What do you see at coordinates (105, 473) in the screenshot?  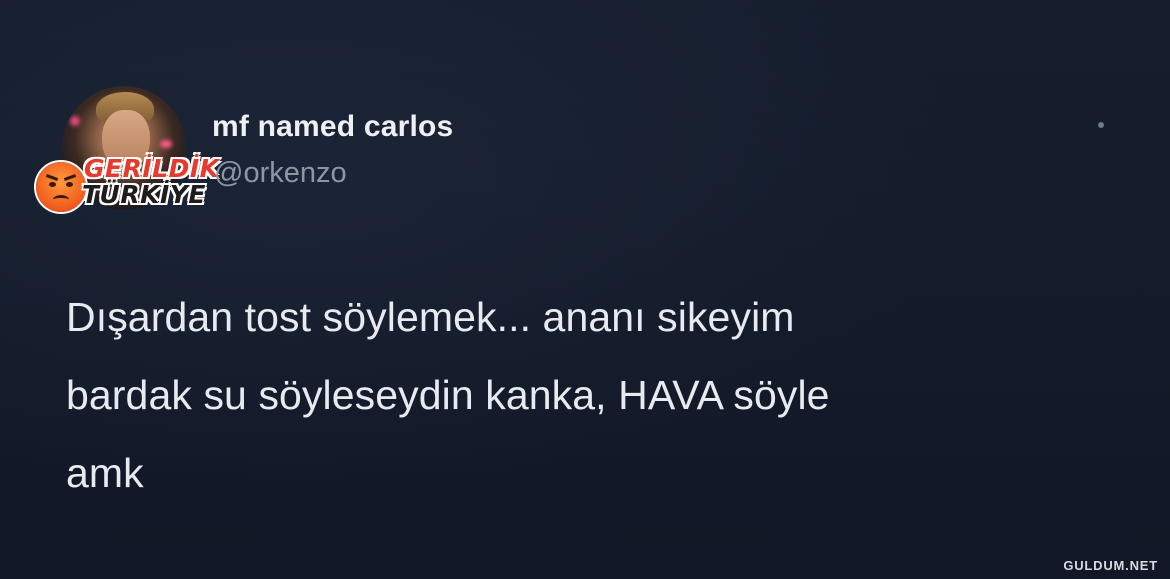 I see `tweet-text-line: amk` at bounding box center [105, 473].